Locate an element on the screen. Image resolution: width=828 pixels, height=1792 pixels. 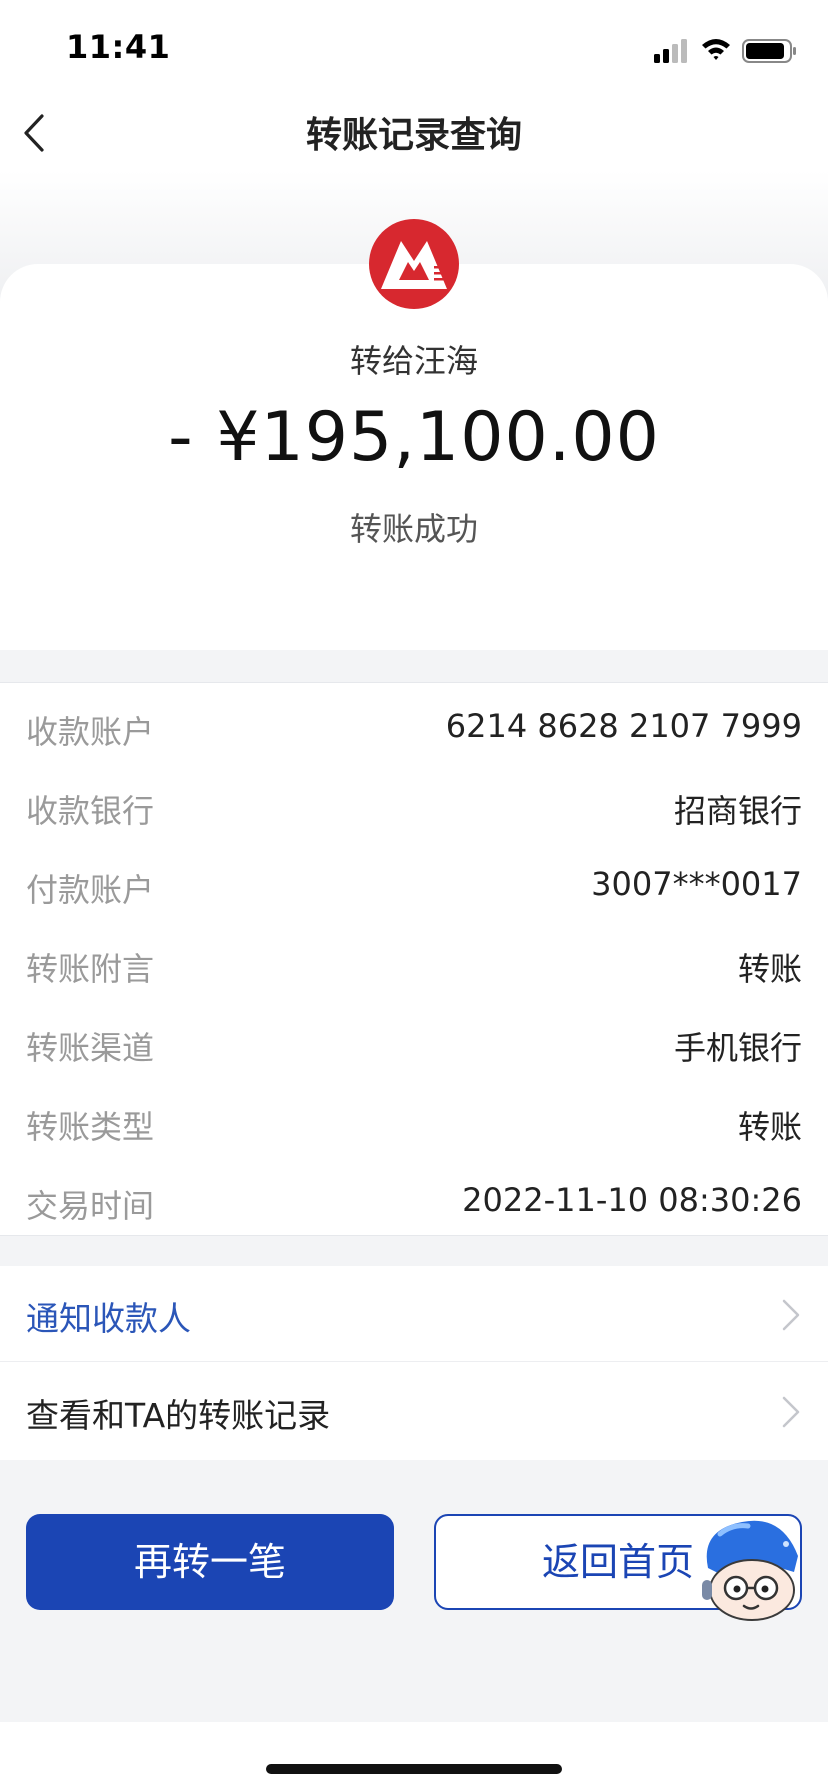
nav-bar: 转账记录查询 is located at coordinates (414, 133).